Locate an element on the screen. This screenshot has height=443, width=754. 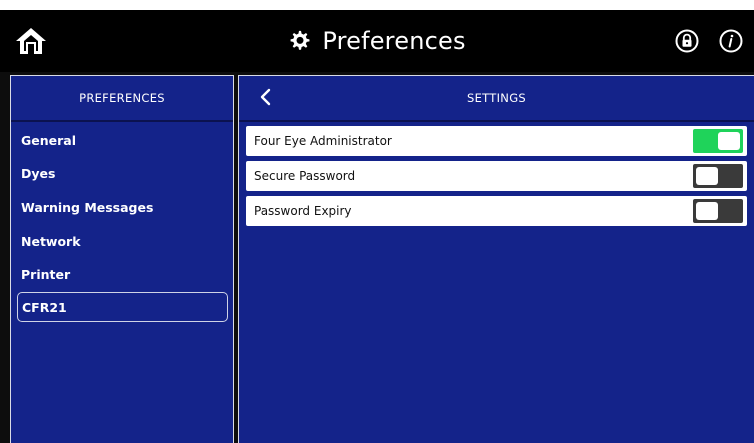
info-button is located at coordinates (731, 41).